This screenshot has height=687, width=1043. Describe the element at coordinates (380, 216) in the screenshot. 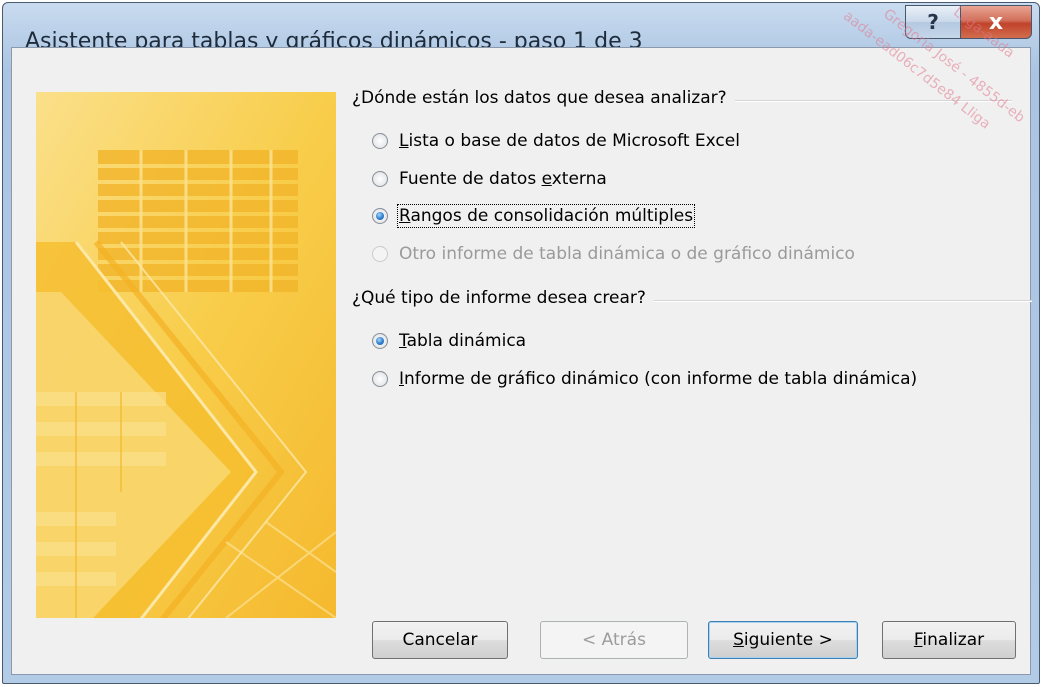

I see `radio-button-multiple-consolidation` at that location.